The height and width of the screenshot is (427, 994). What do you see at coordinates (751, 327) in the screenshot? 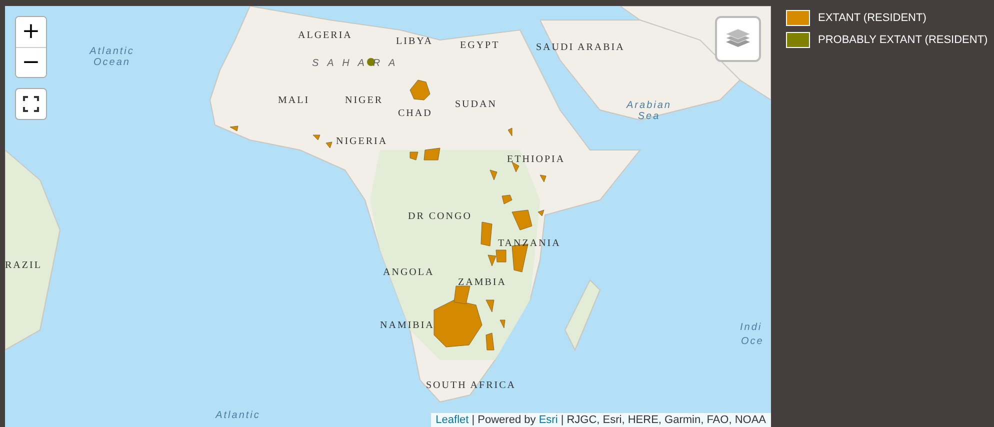
I see `water-label: Indi` at bounding box center [751, 327].